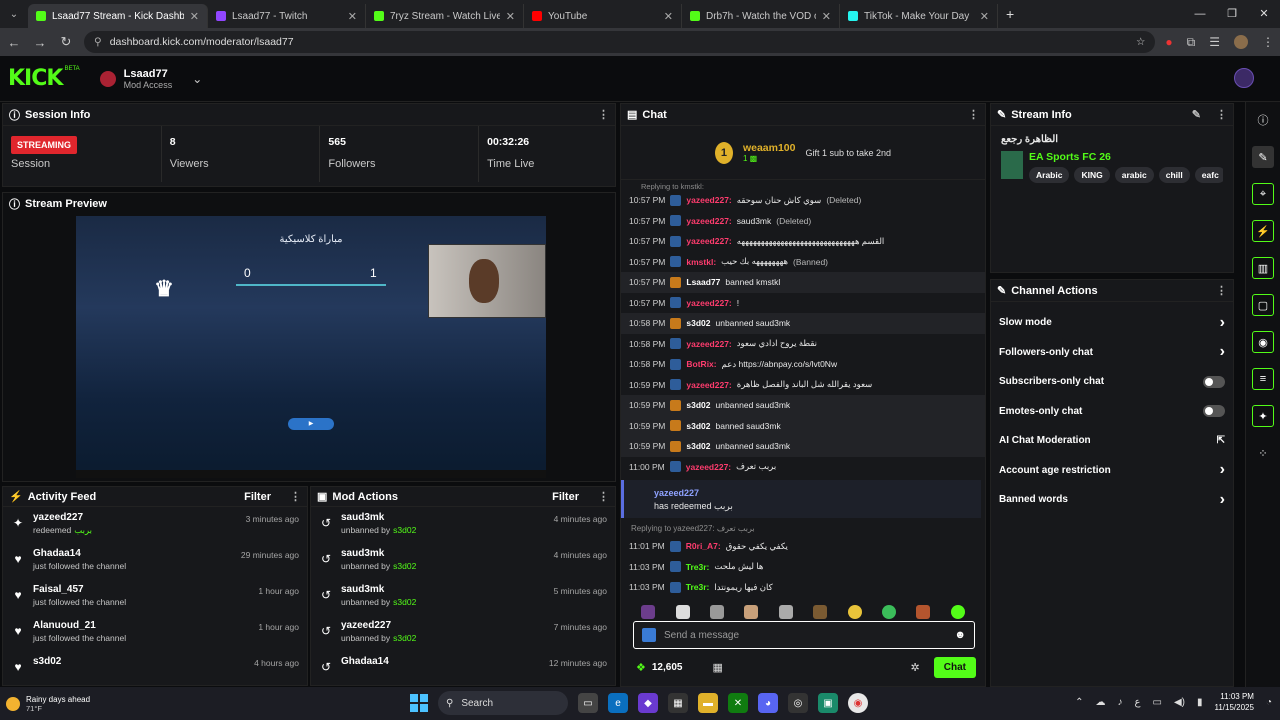  I want to click on edit-pencil-icon: ✎, so click(1196, 114).